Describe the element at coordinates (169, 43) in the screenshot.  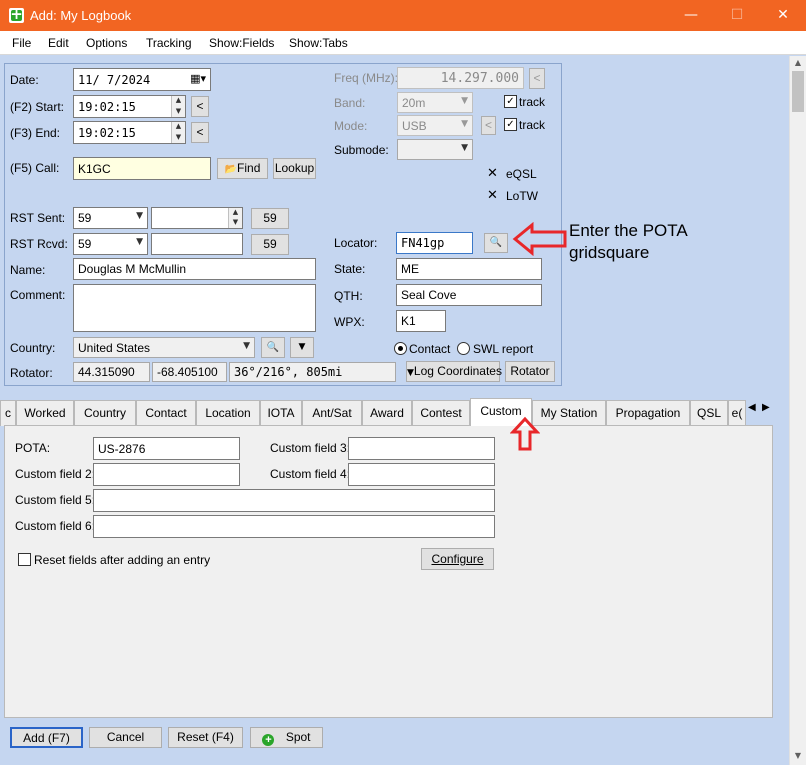
I see `menu-tracking: Tracking` at that location.